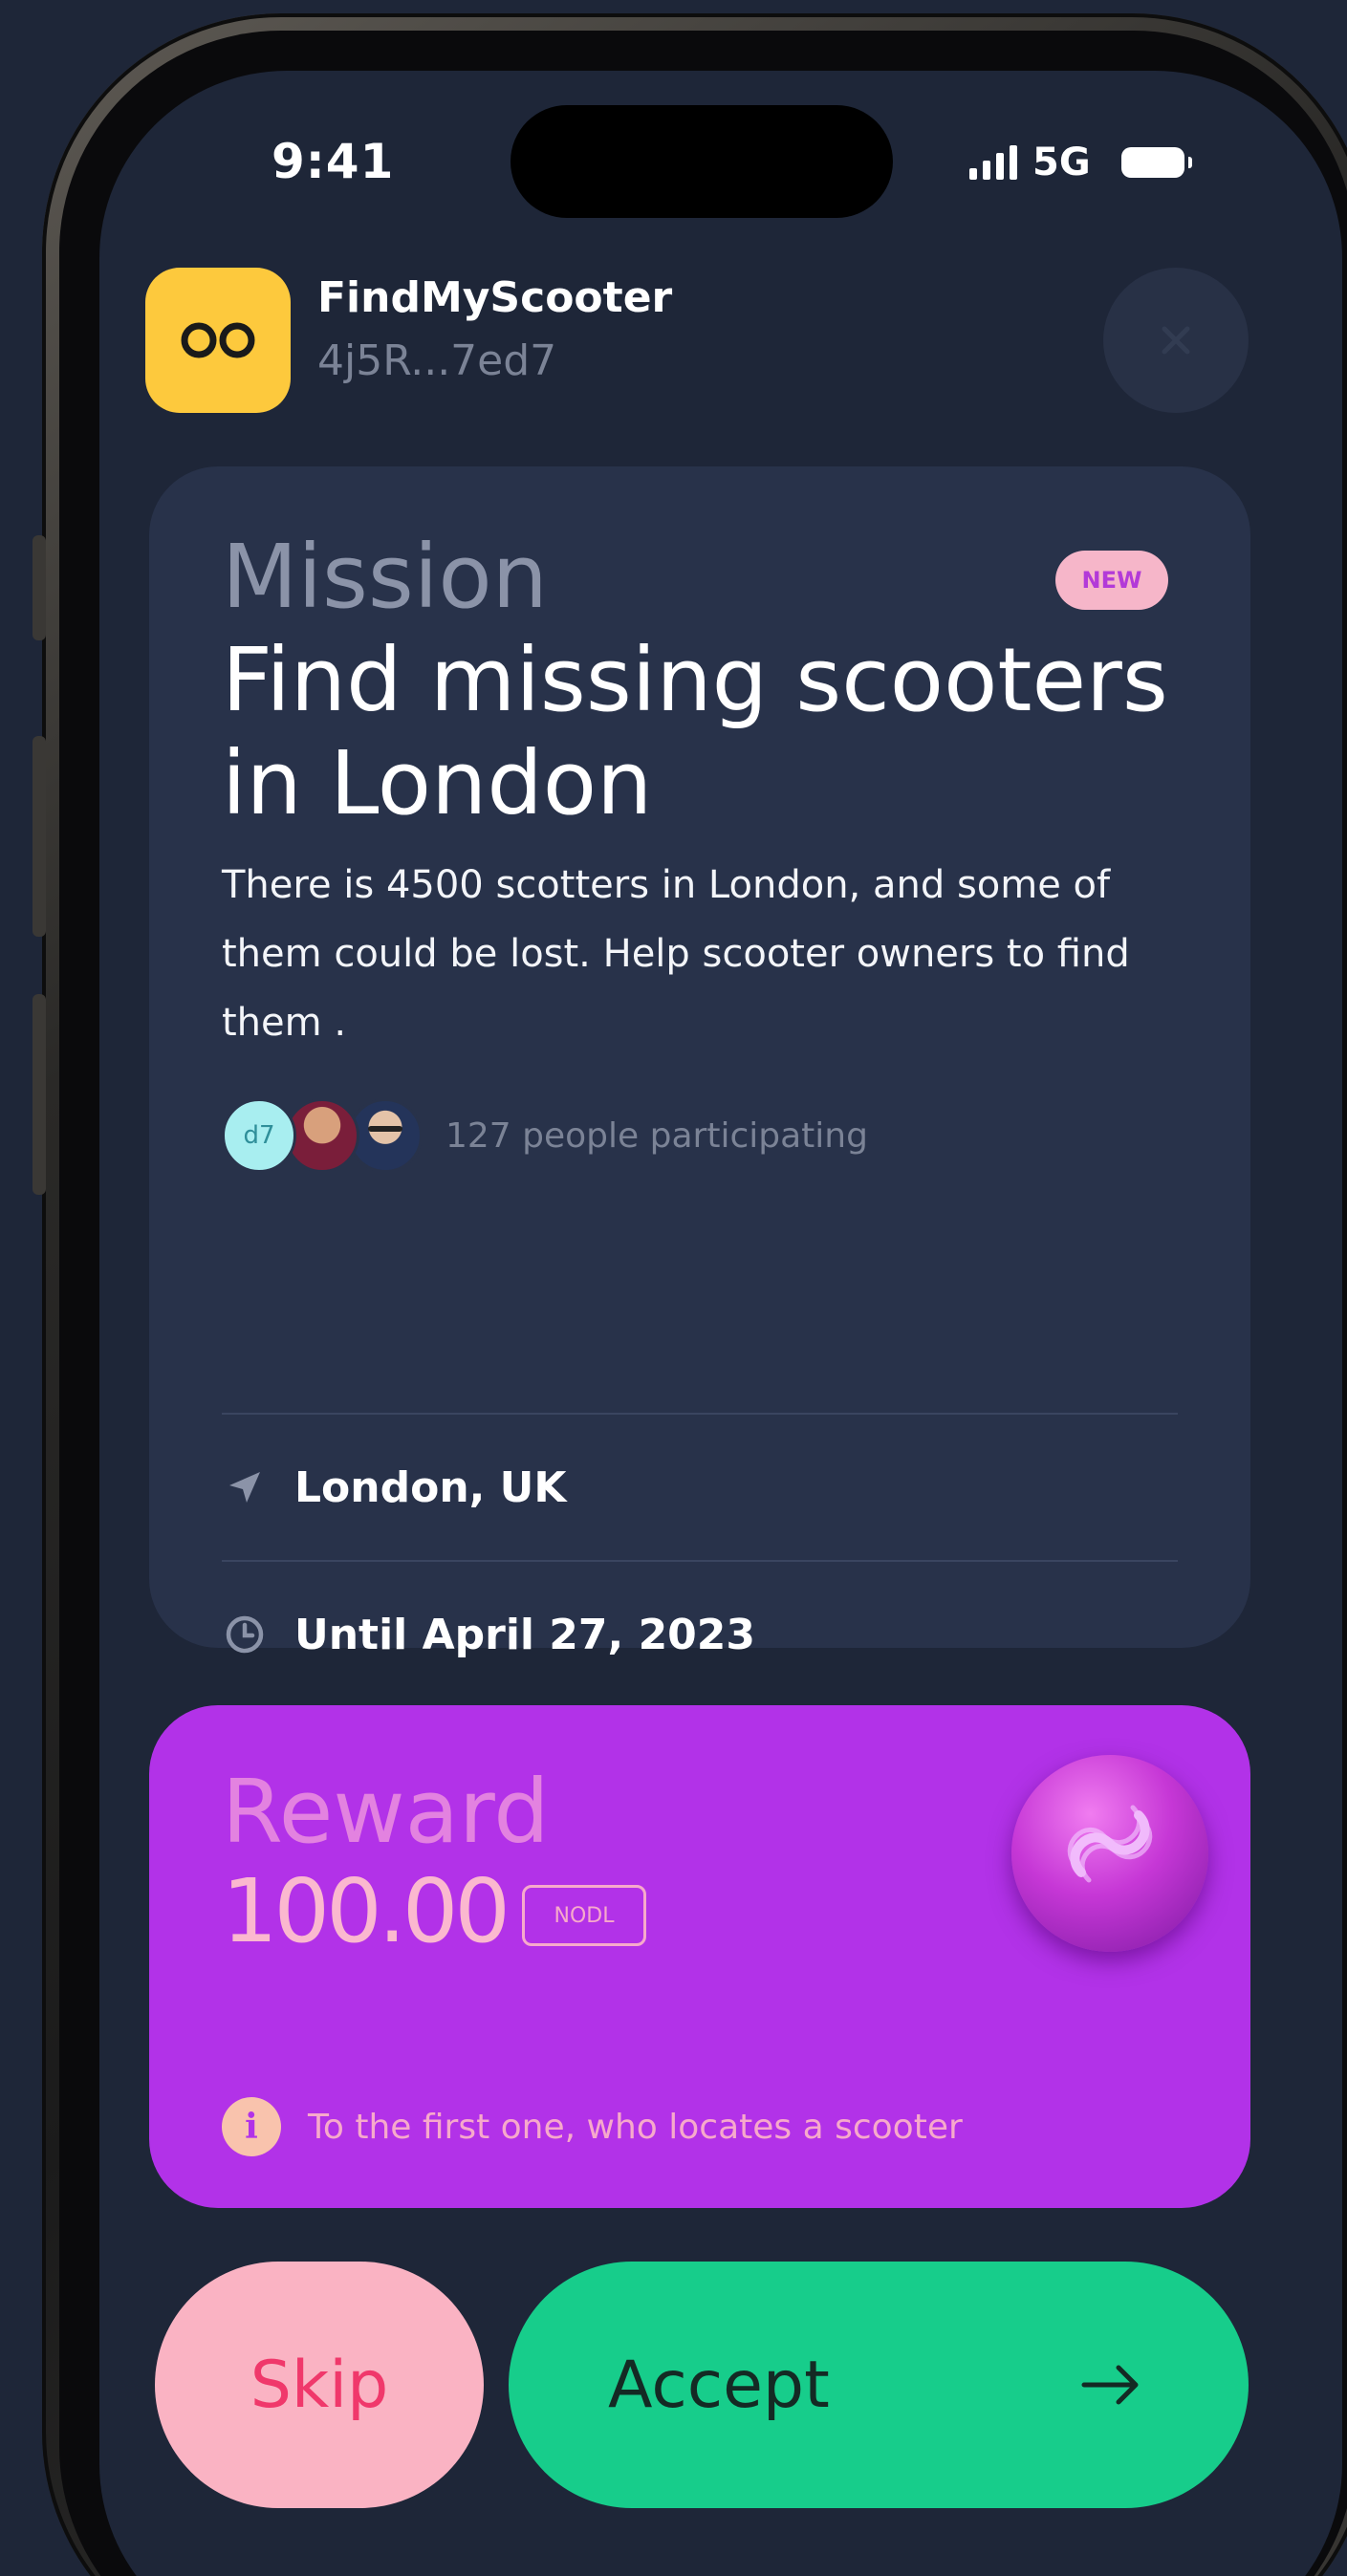 The image size is (1347, 2576). Describe the element at coordinates (39, 836) in the screenshot. I see `volume-up-button` at that location.